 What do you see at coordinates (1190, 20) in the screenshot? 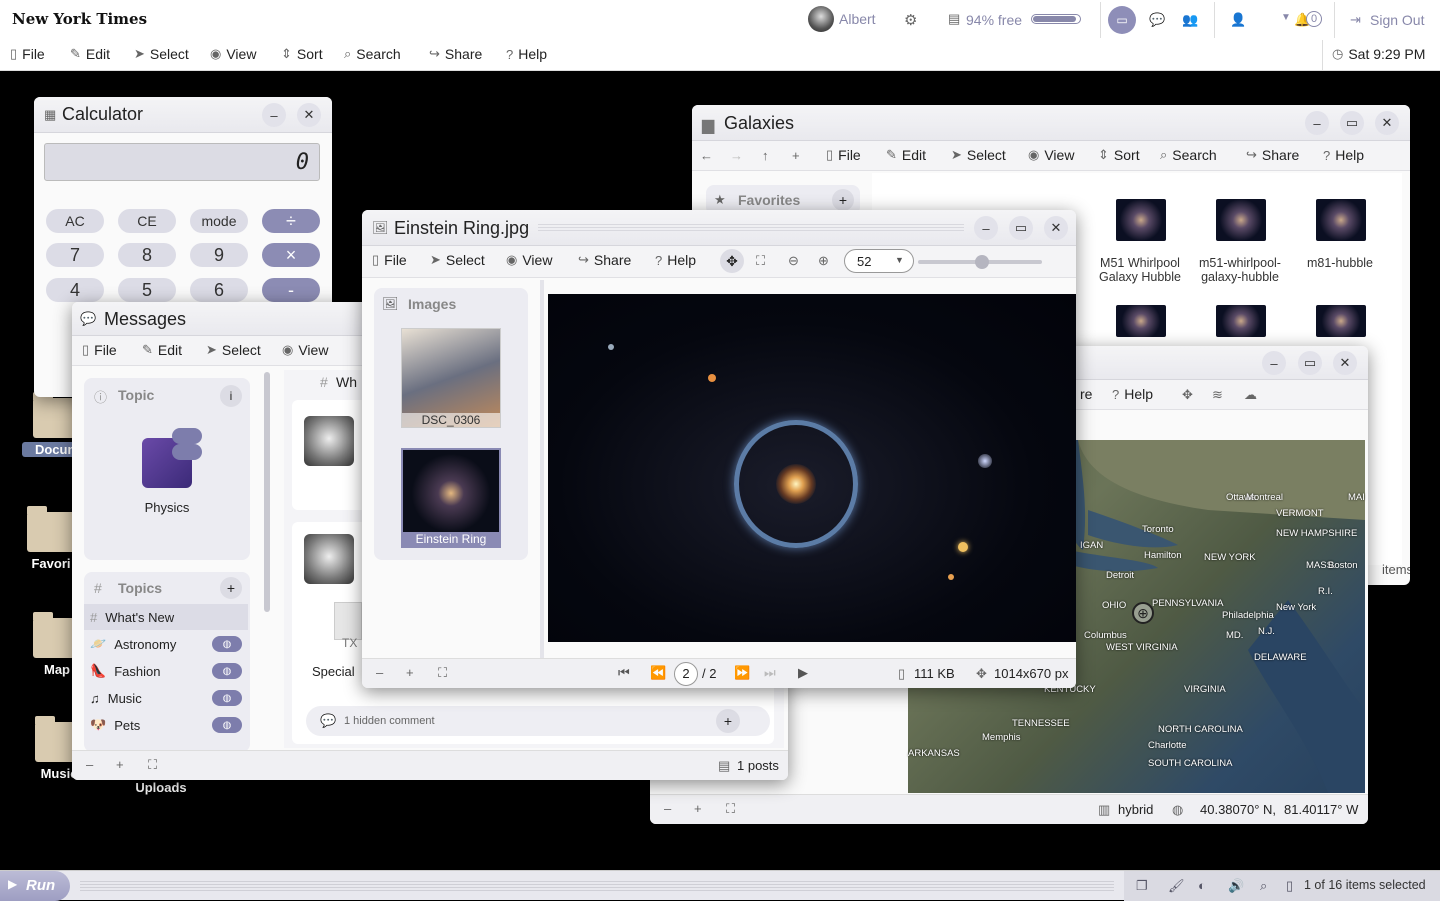
I see `people-icon: 👥` at bounding box center [1190, 20].